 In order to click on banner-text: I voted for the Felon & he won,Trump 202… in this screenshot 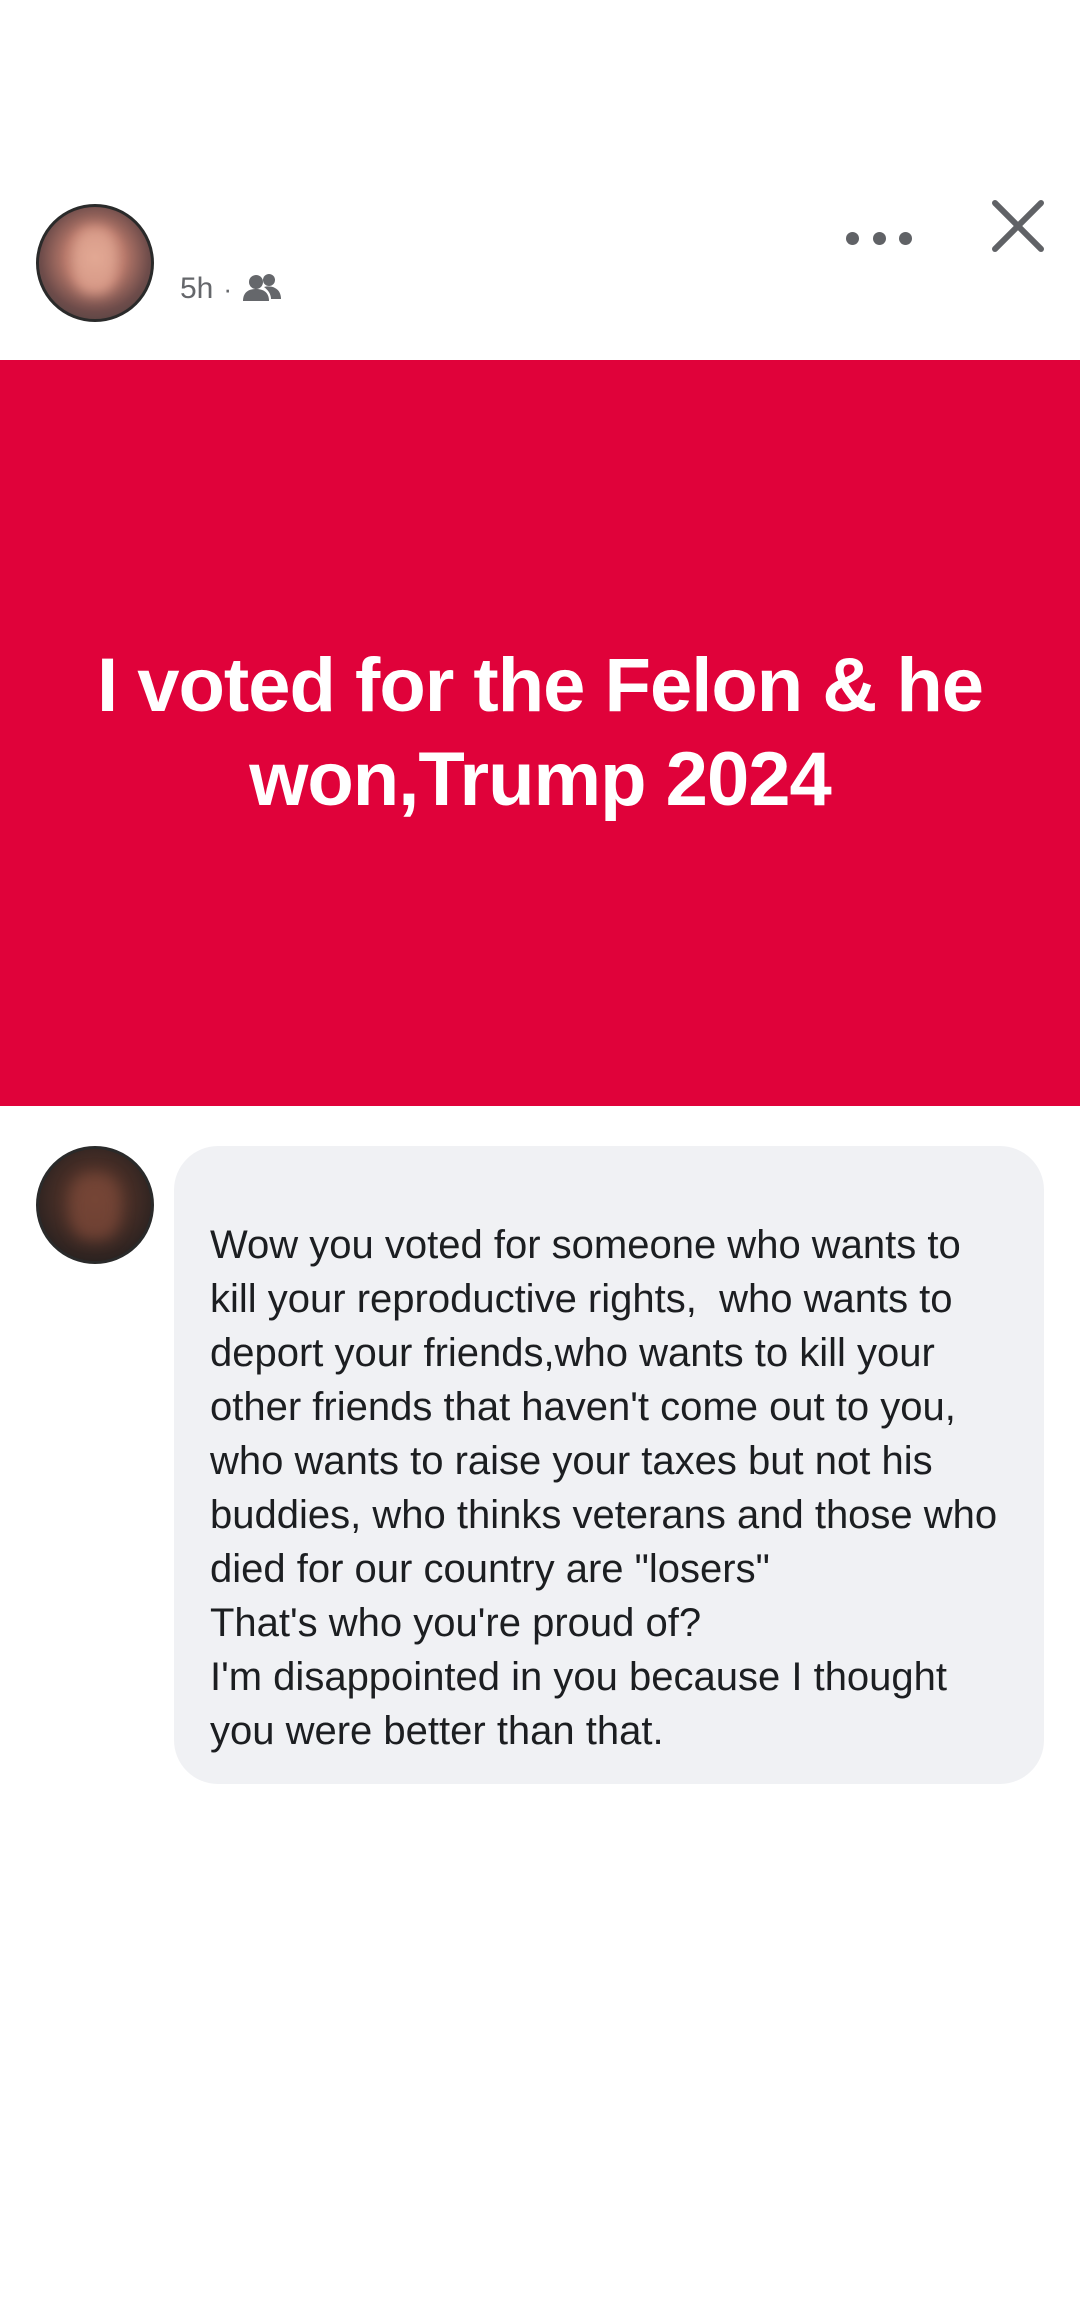, I will do `click(540, 732)`.